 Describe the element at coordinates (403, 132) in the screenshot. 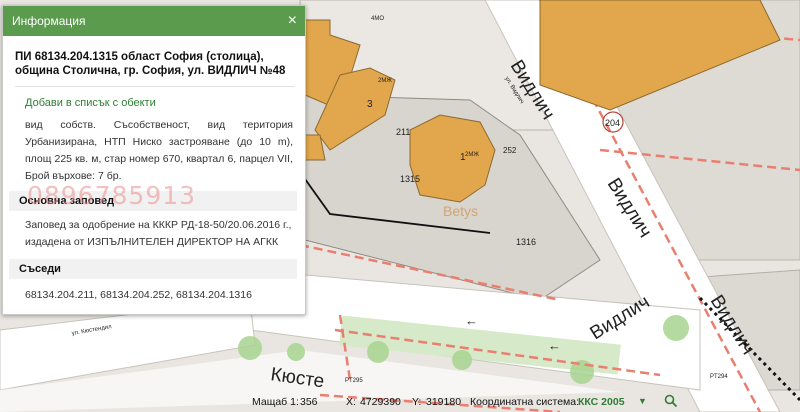

I see `parcel-number-211: 211` at that location.